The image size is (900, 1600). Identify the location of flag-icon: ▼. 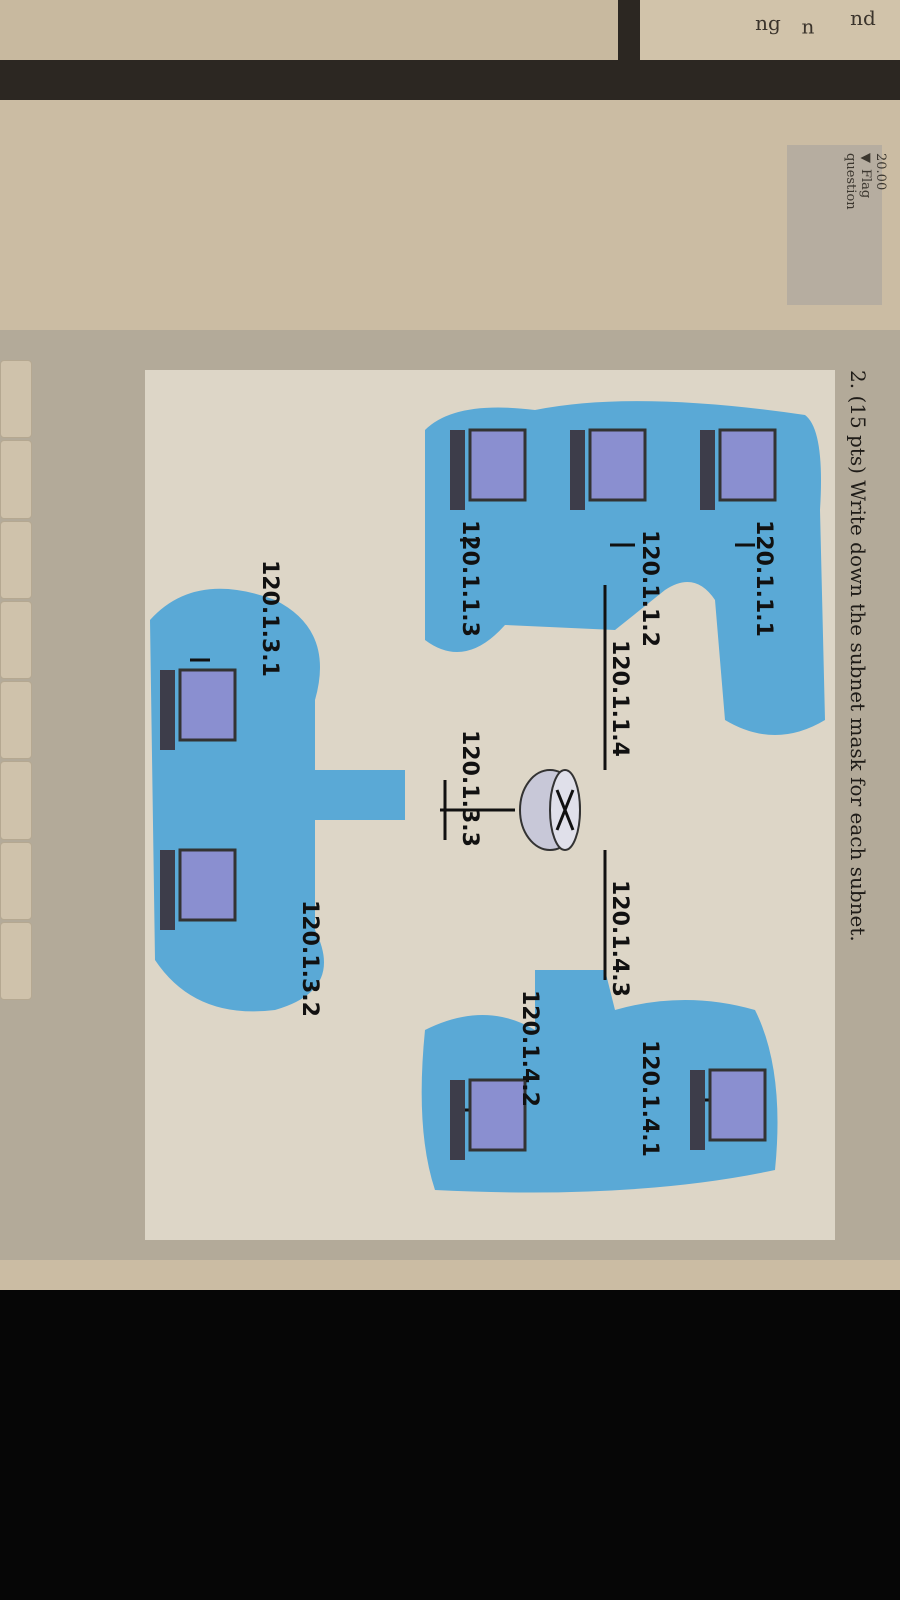
(865, 158).